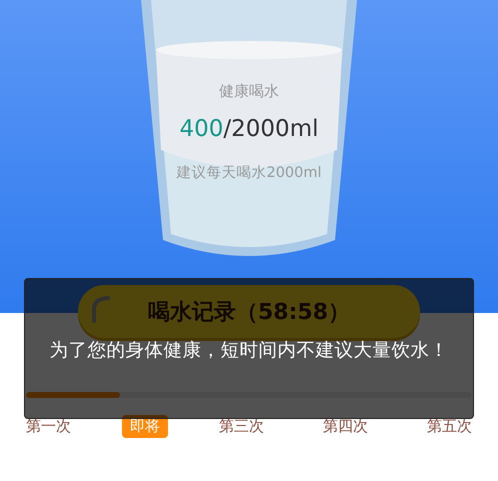 Image resolution: width=498 pixels, height=481 pixels. Describe the element at coordinates (249, 91) in the screenshot. I see `title-text: 健康喝水` at that location.